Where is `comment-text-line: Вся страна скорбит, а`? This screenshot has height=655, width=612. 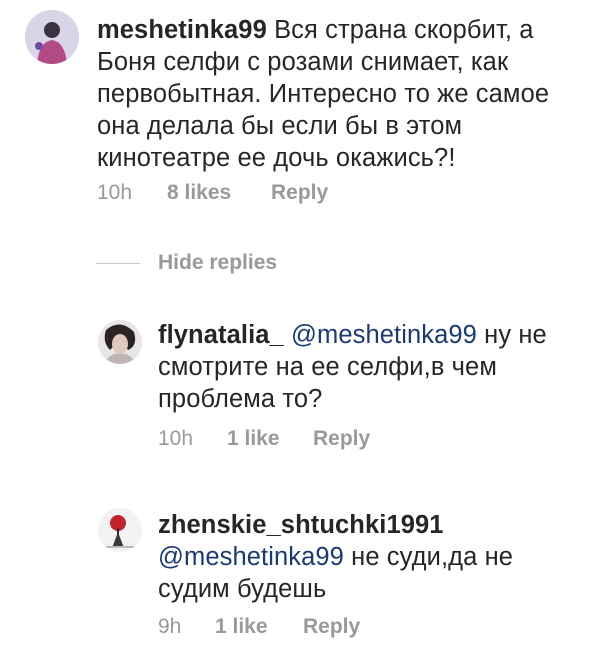 comment-text-line: Вся страна скорбит, а is located at coordinates (400, 30).